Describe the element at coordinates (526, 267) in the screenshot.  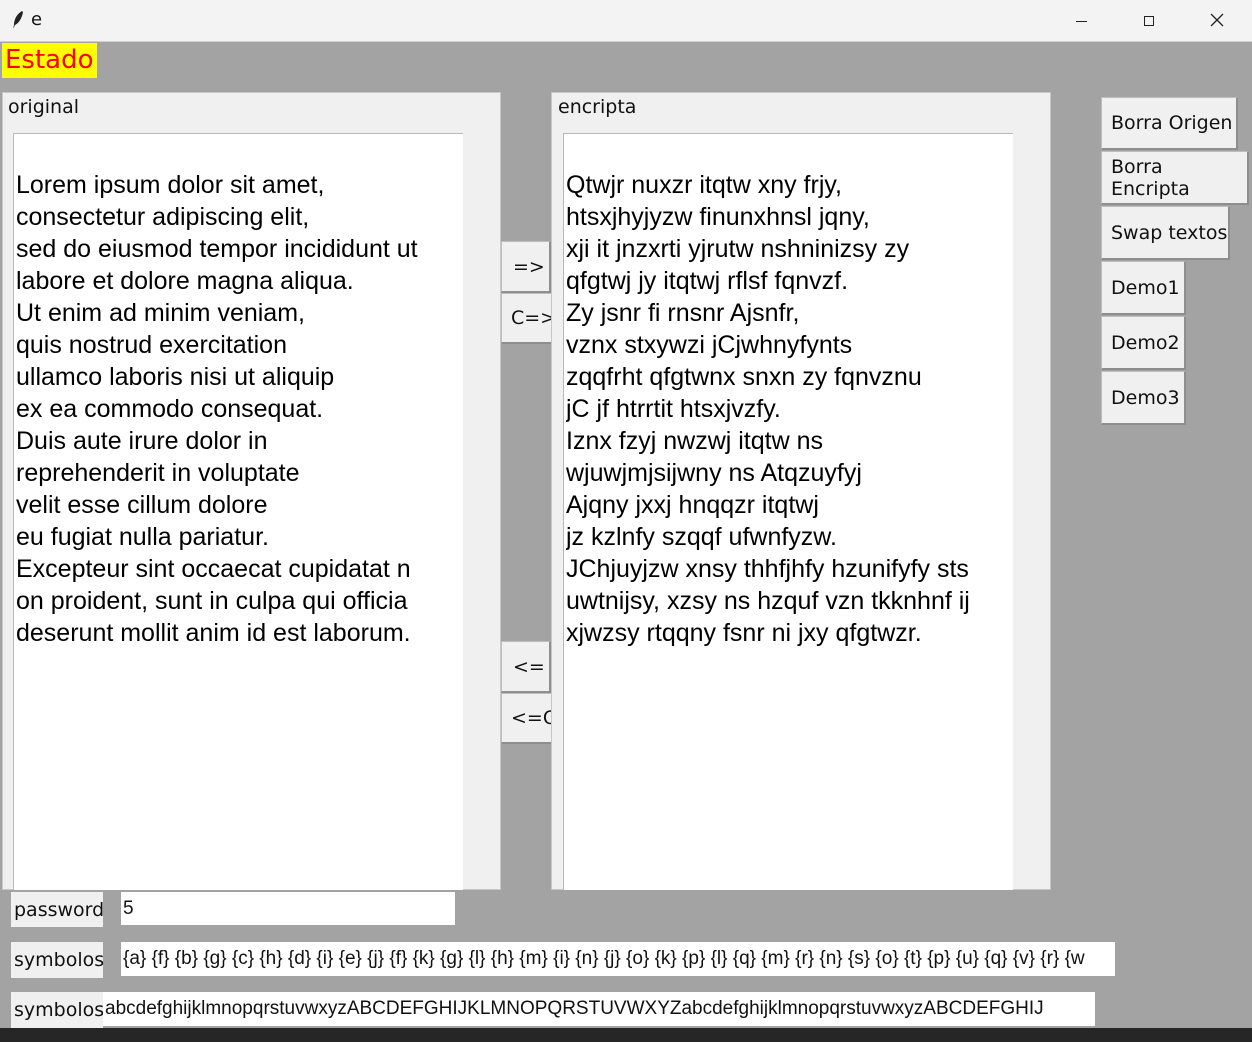
I see `encrypt-button: =>` at that location.